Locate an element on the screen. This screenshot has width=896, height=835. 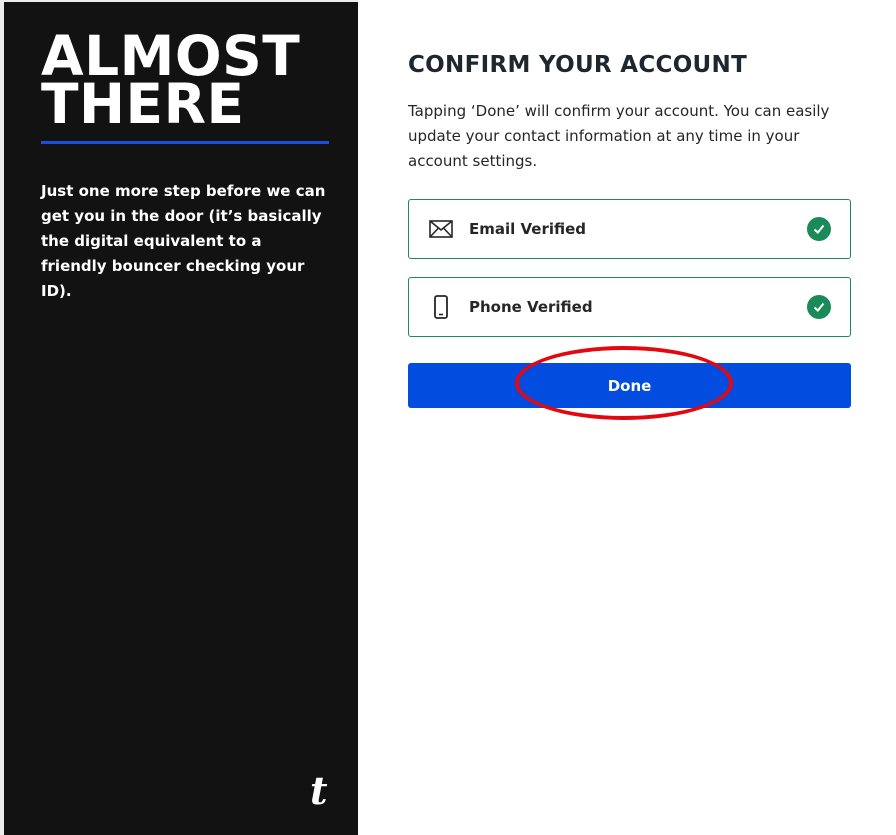
email-verified-card: Email Verified is located at coordinates (629, 229).